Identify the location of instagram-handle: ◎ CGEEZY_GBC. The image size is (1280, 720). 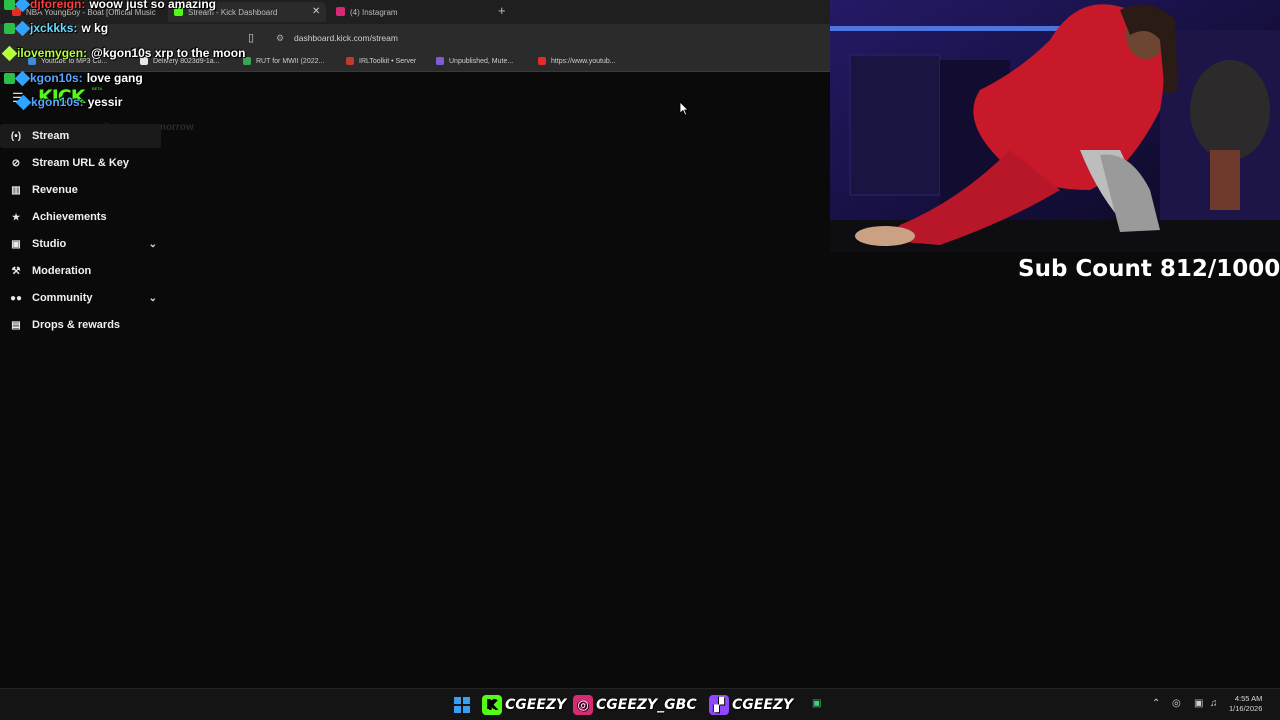
(635, 705).